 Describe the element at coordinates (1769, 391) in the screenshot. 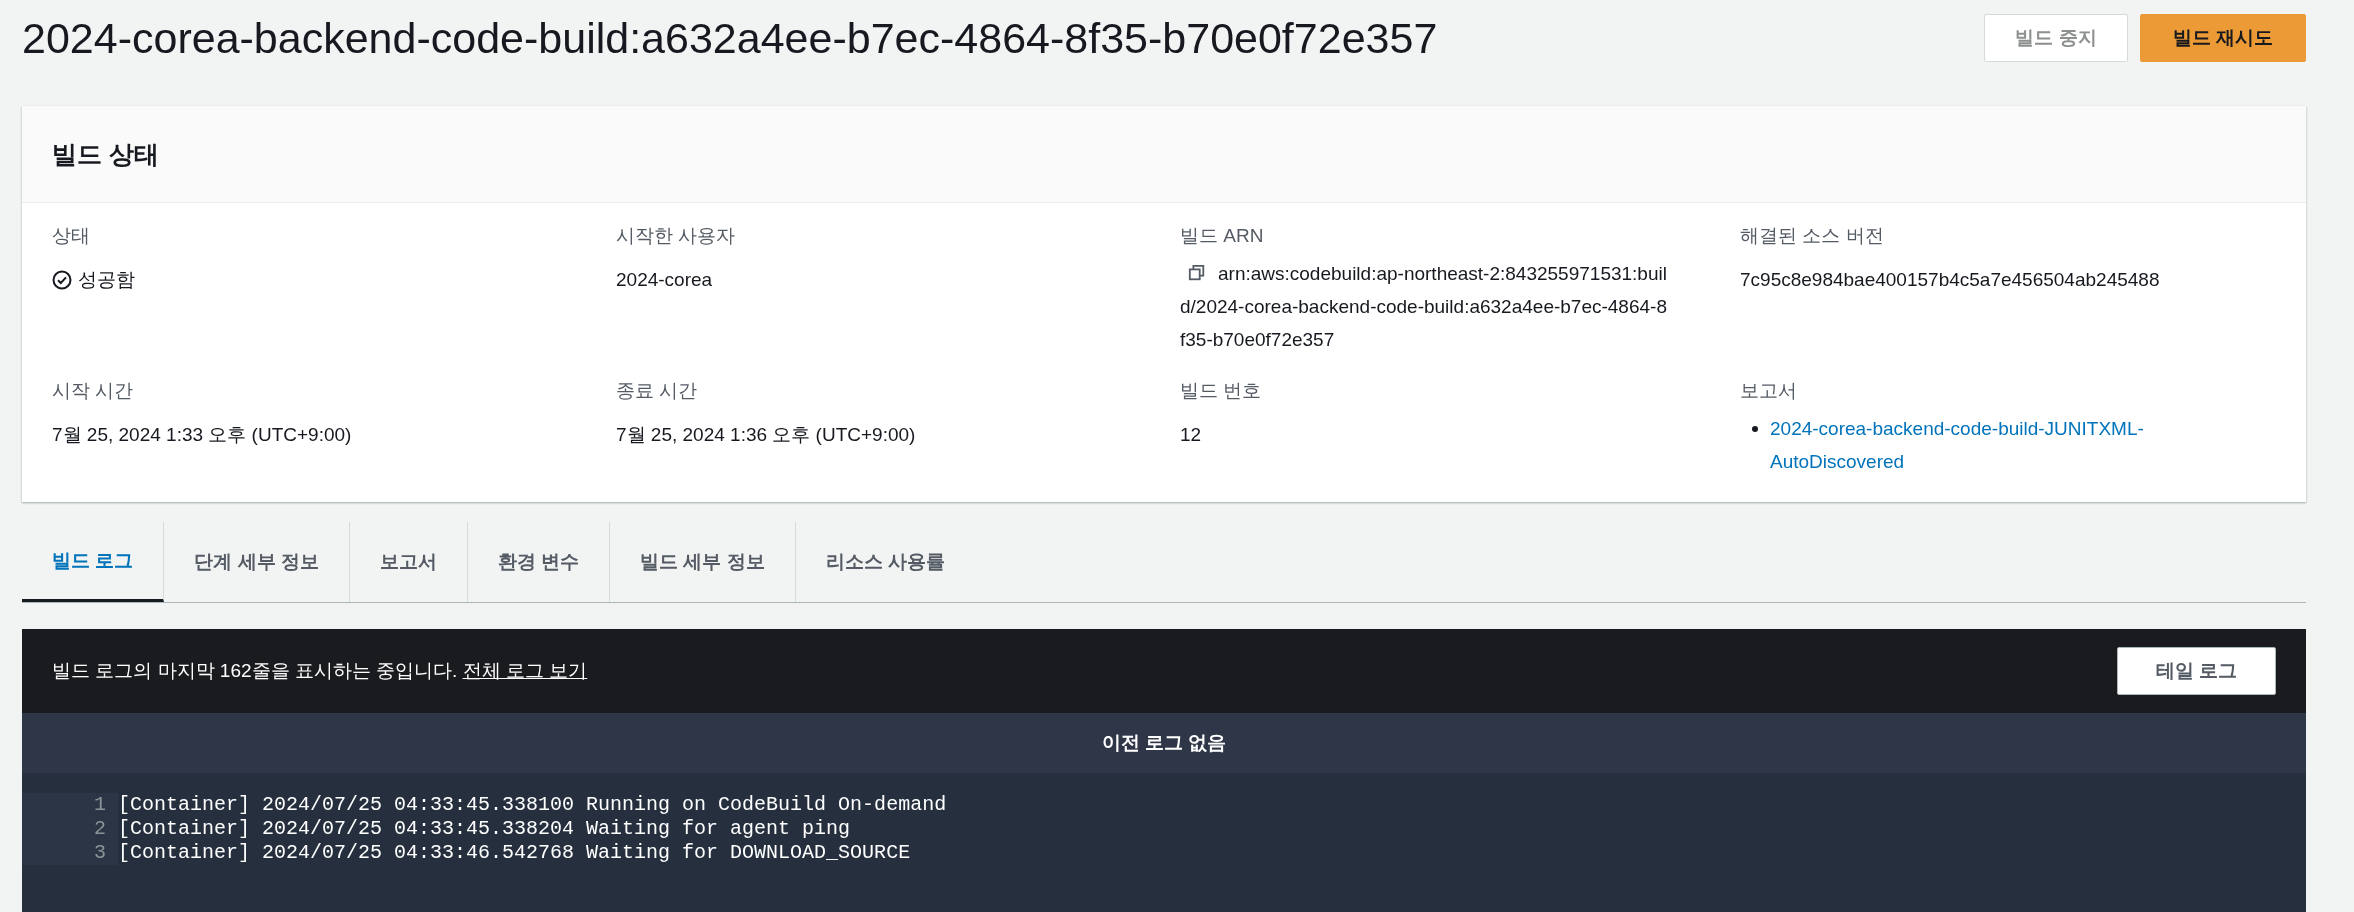

I see `field-label: 보고서` at that location.